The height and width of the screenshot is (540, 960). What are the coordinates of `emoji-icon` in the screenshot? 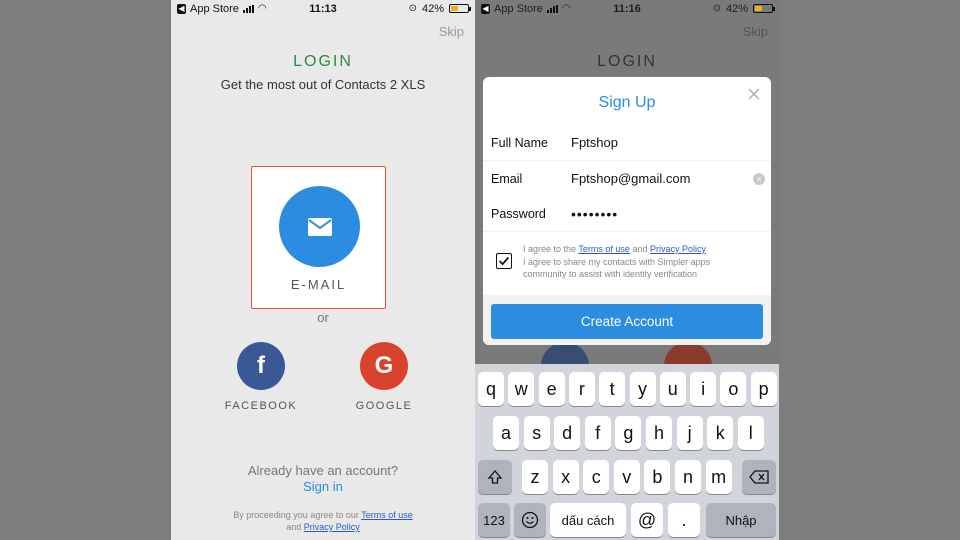 It's located at (530, 520).